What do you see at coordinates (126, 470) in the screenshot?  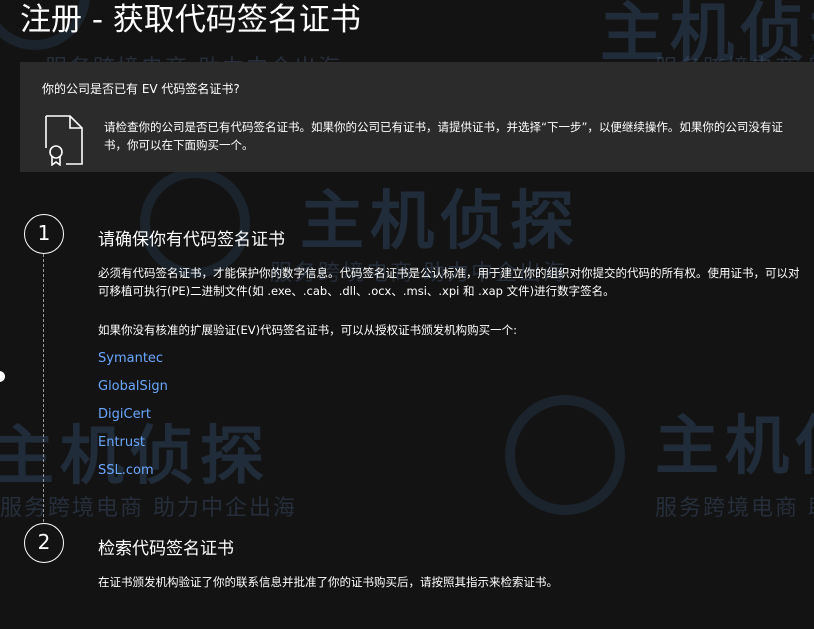 I see `vendor-link-sslcom: SSL.com` at bounding box center [126, 470].